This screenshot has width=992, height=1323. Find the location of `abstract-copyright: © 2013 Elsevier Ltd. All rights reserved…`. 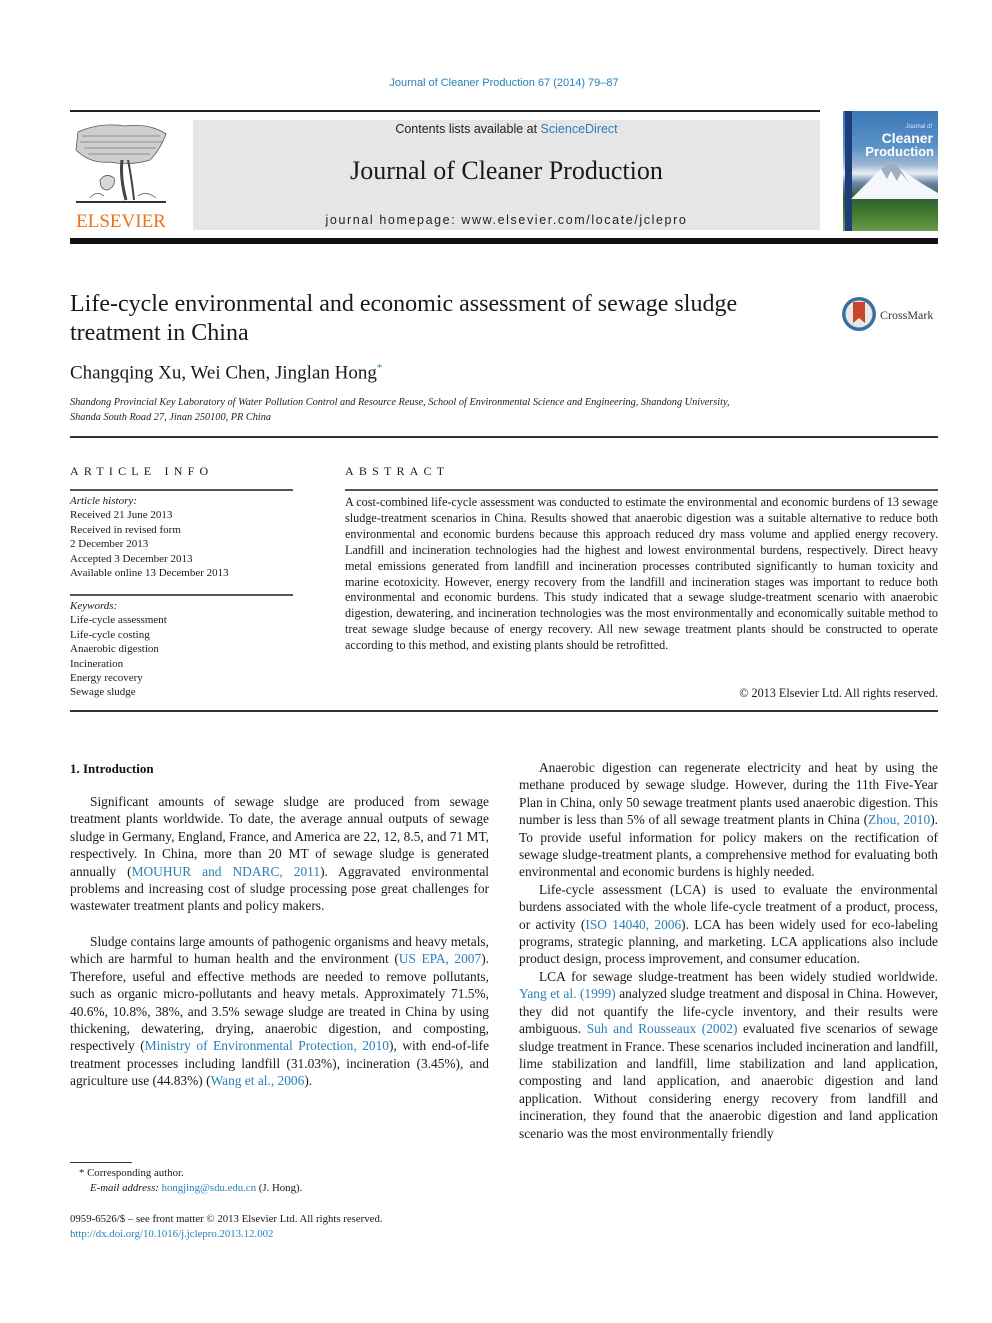

abstract-copyright: © 2013 Elsevier Ltd. All rights reserved… is located at coordinates (838, 693).